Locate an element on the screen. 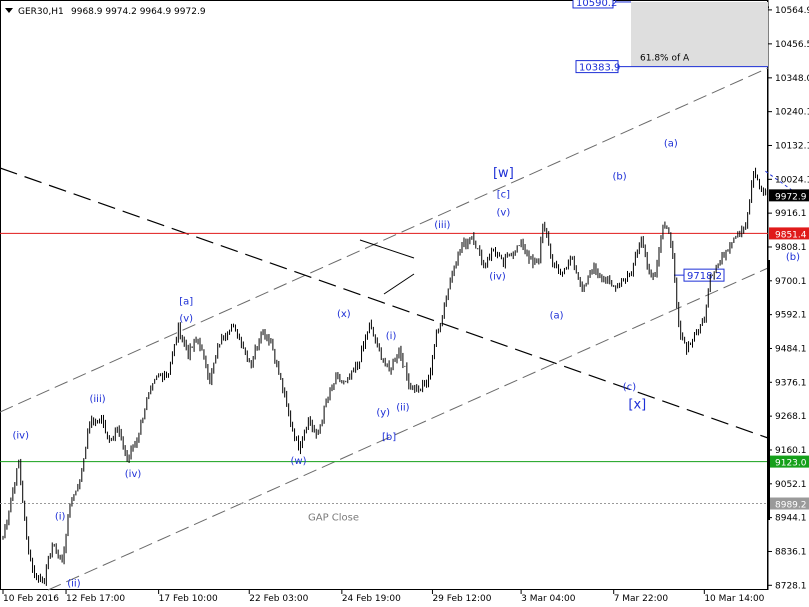 The height and width of the screenshot is (607, 809). y-tick-label: 9052.1 is located at coordinates (791, 485).